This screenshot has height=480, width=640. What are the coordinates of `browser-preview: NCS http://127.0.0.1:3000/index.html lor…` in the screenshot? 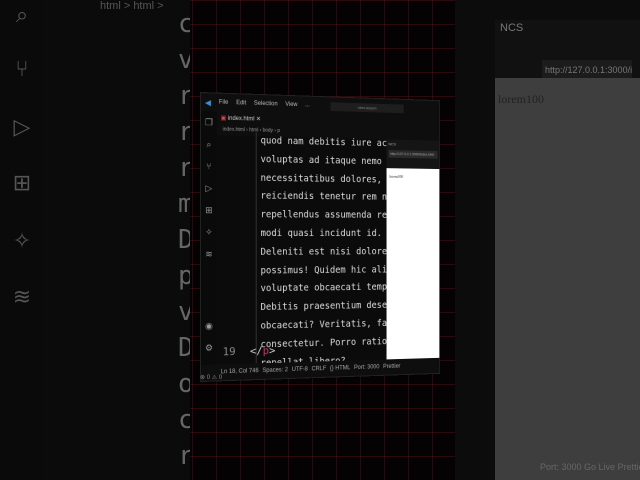 It's located at (413, 249).